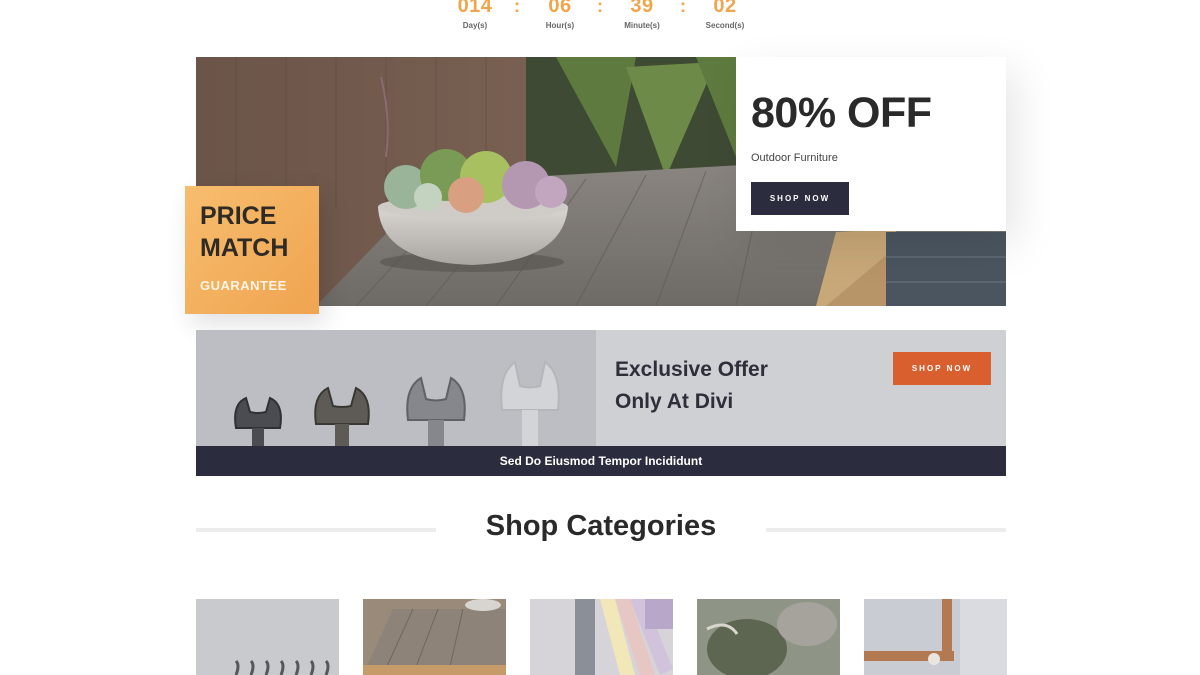 Image resolution: width=1200 pixels, height=675 pixels. Describe the element at coordinates (244, 248) in the screenshot. I see `price-match-line2: MATCH` at that location.